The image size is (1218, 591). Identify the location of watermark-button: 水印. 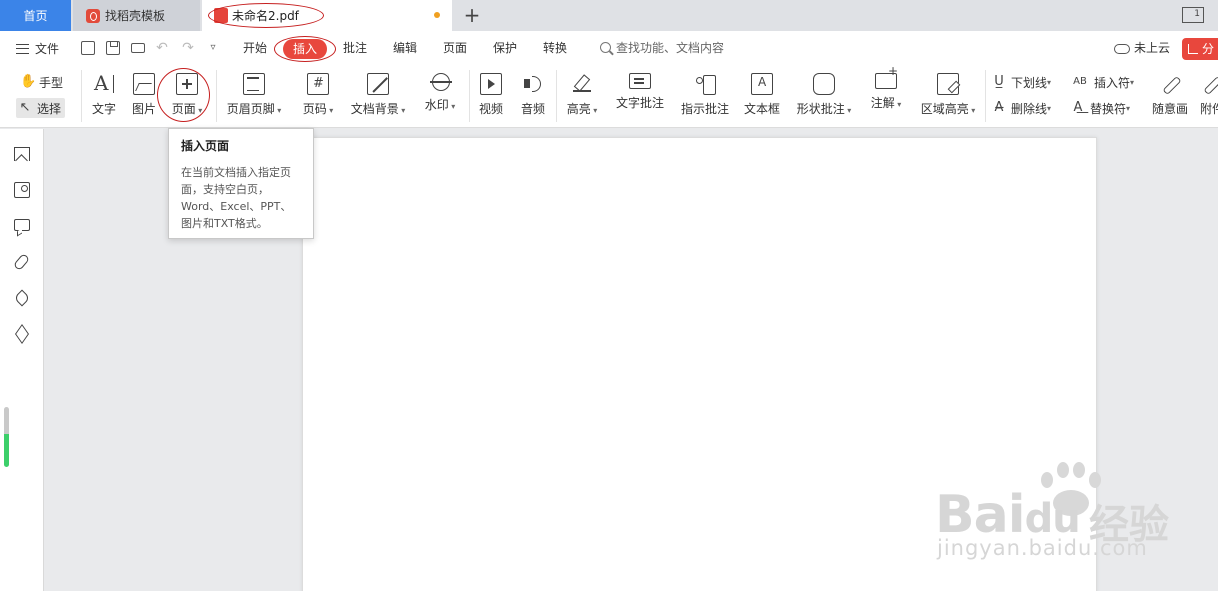
(440, 97).